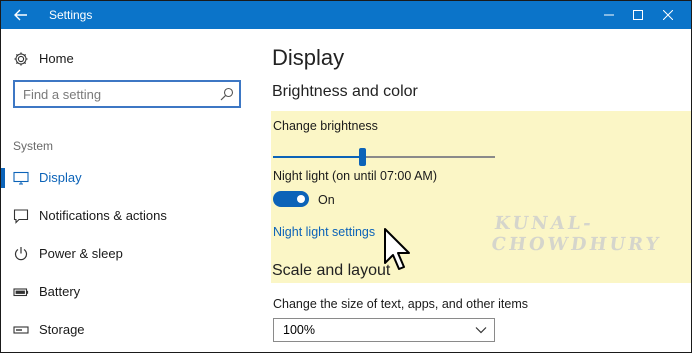 The width and height of the screenshot is (692, 353). I want to click on toggle-knob, so click(301, 199).